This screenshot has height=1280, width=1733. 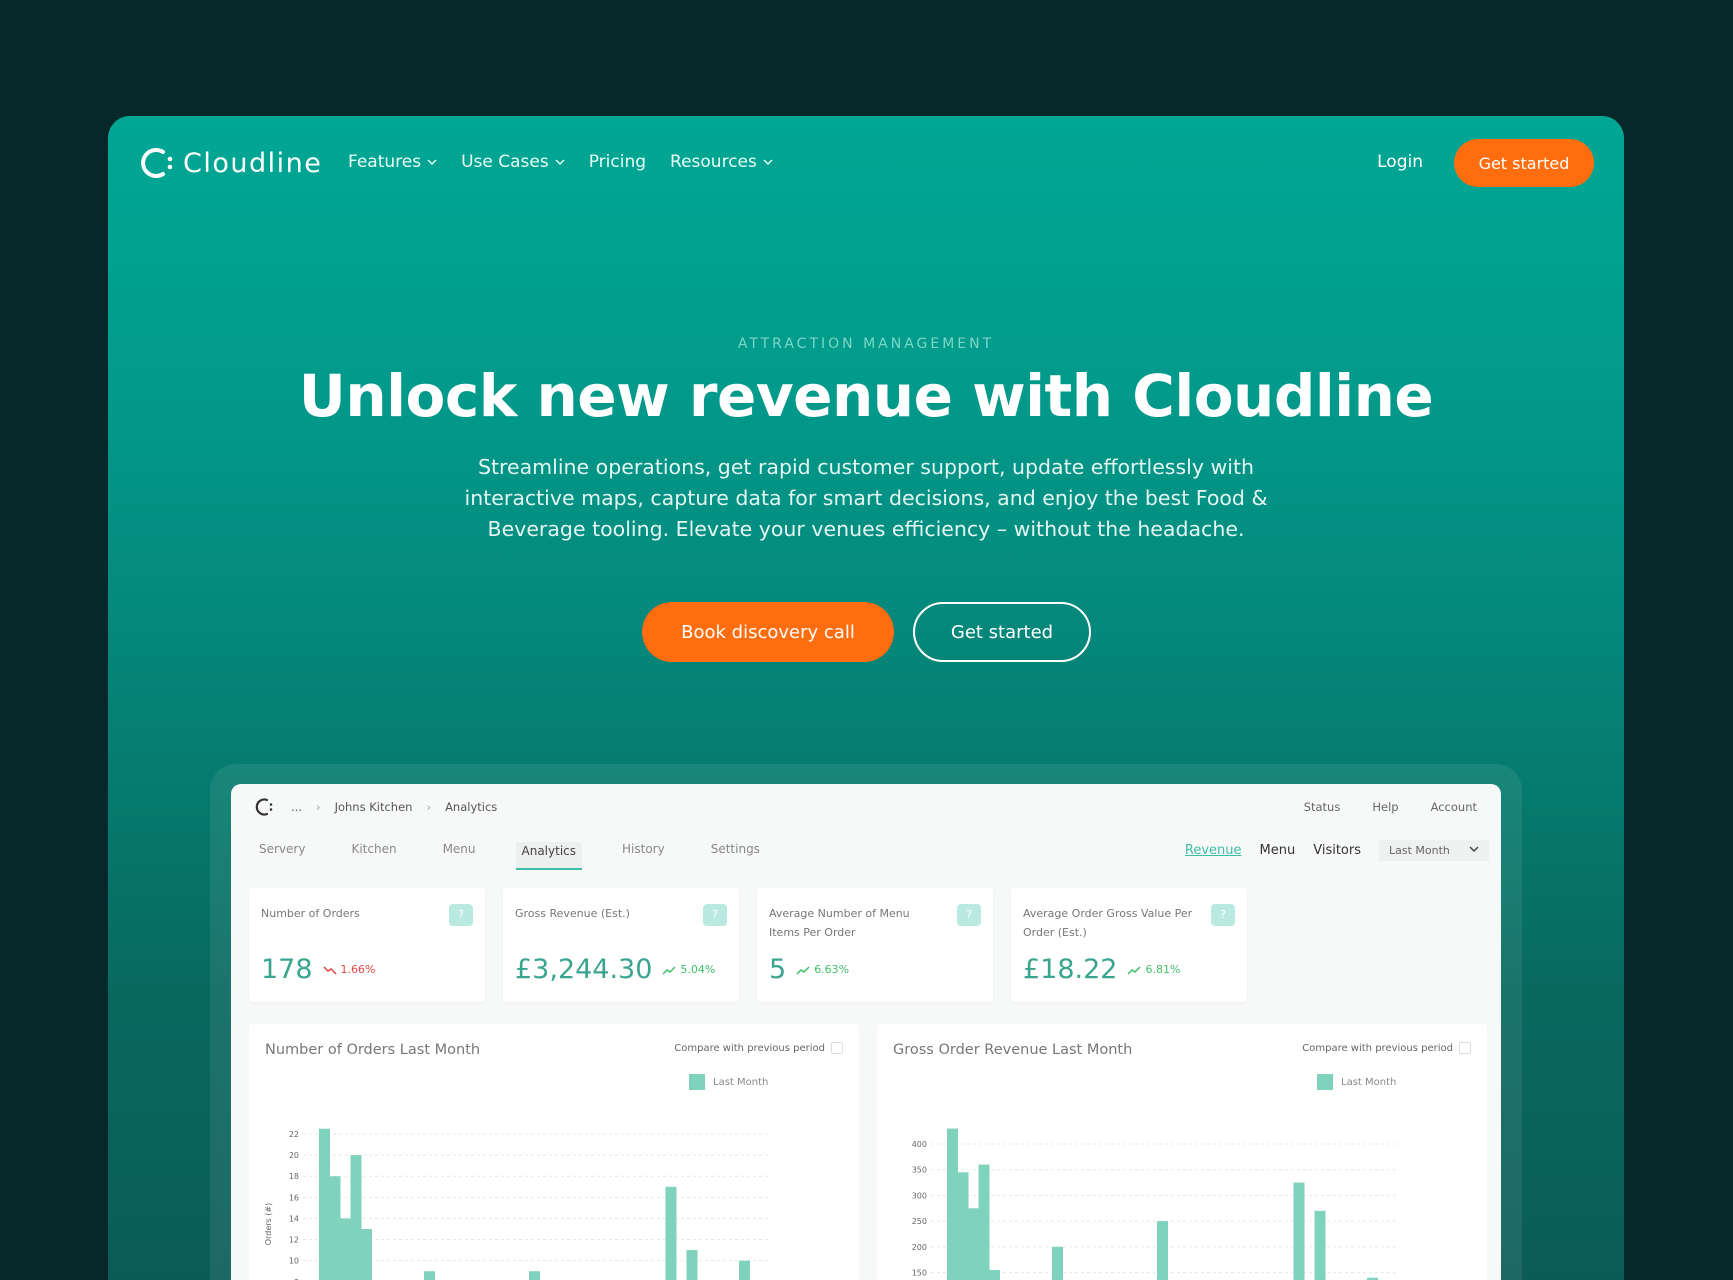 I want to click on chevron-down-icon, so click(x=560, y=162).